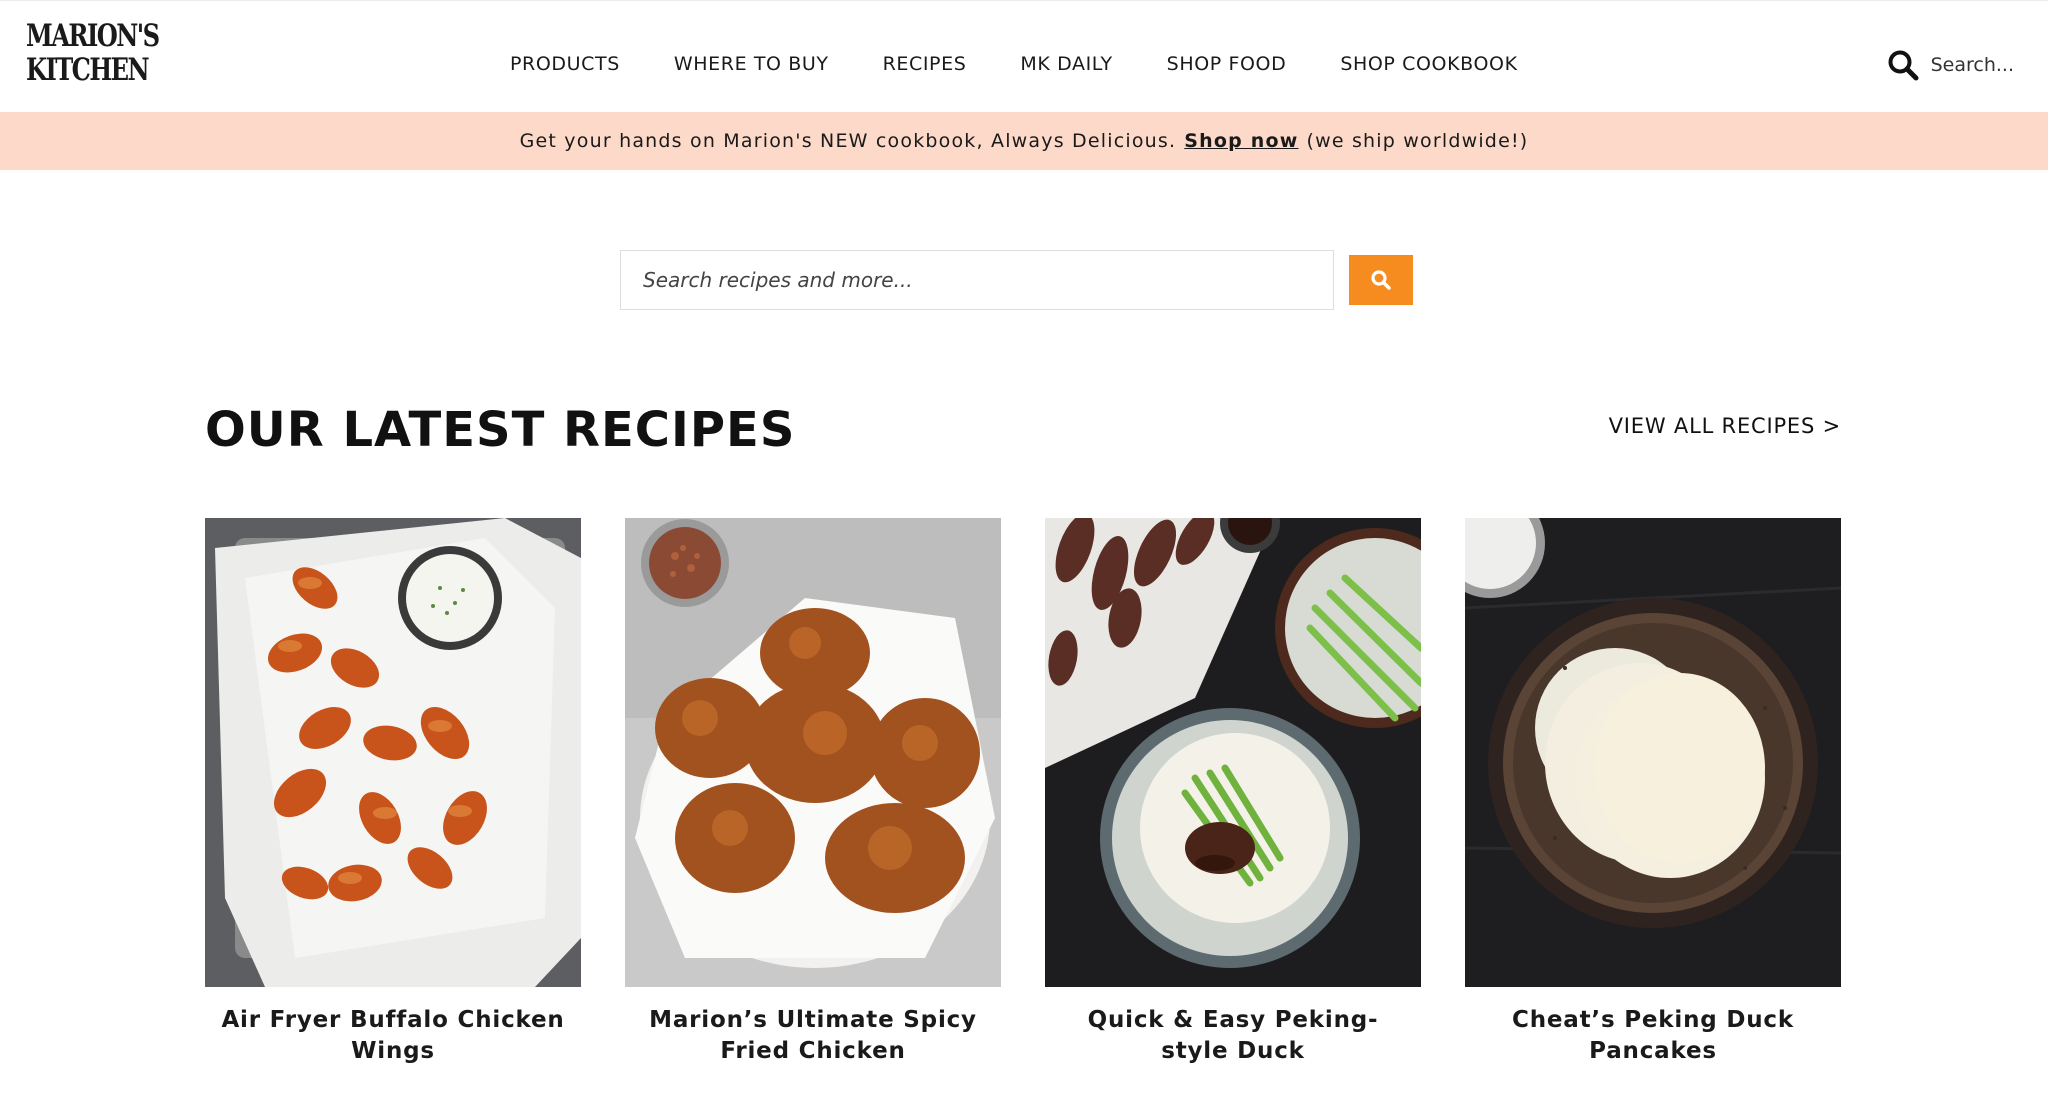  Describe the element at coordinates (1233, 1036) in the screenshot. I see `recipe-card-title: Quick & Easy Peking-style Duck` at that location.